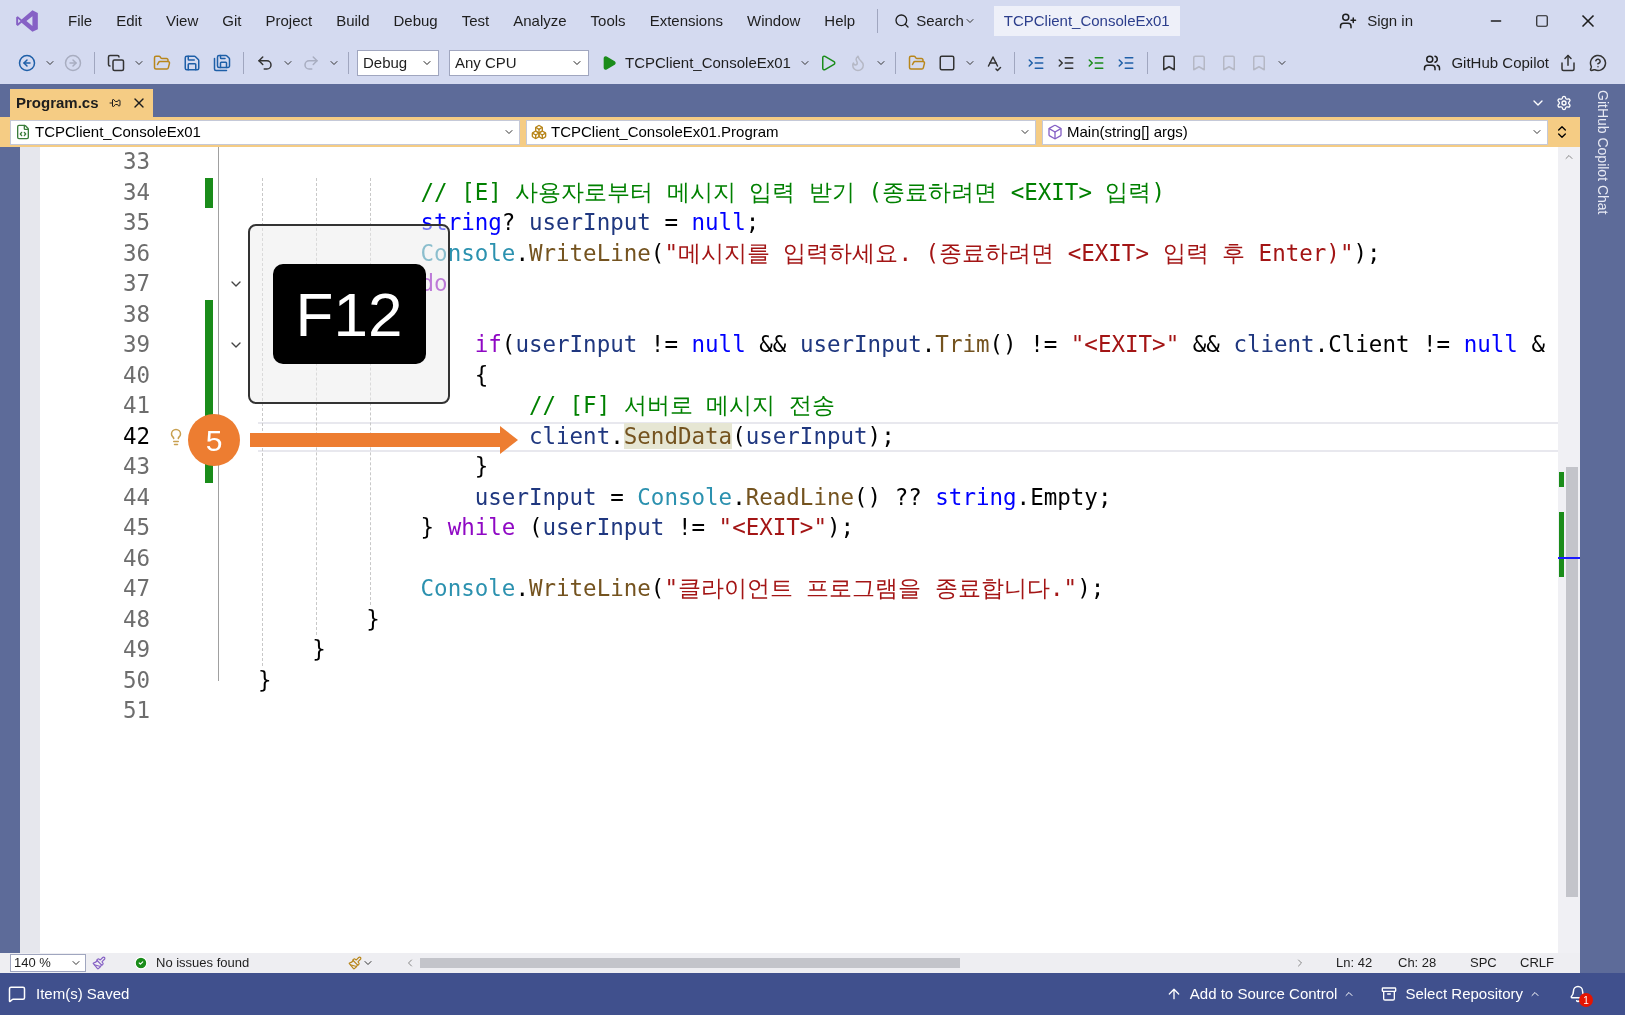  Describe the element at coordinates (1389, 994) in the screenshot. I see `archive-icon` at that location.